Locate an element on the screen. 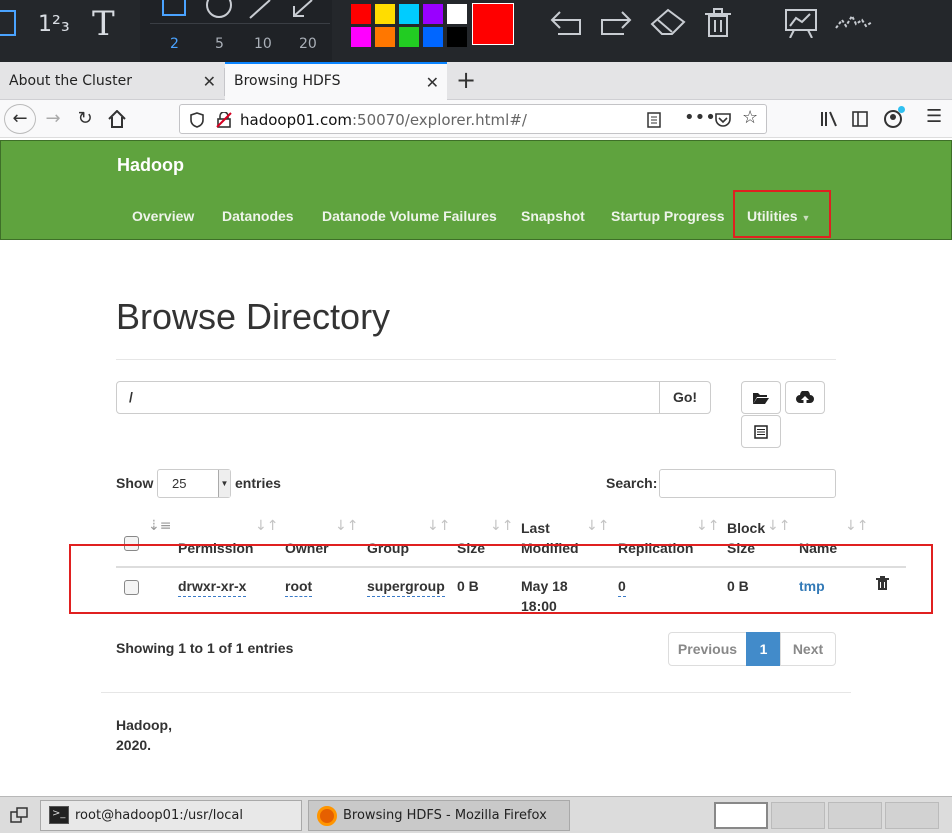 This screenshot has height=833, width=952. forward-button: → is located at coordinates (53, 119).